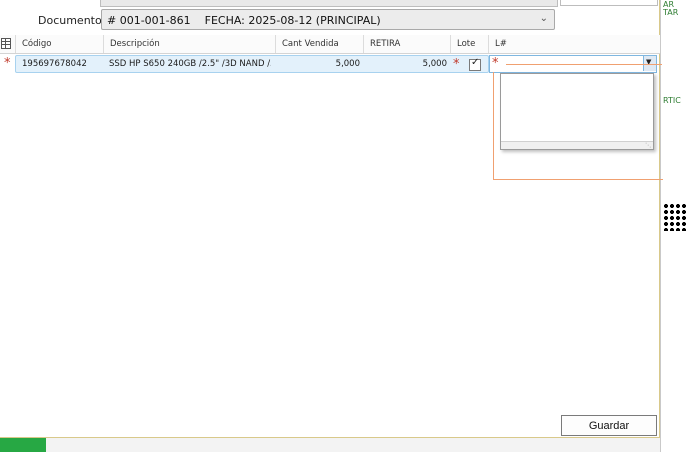 This screenshot has width=690, height=452. What do you see at coordinates (671, 12) in the screenshot?
I see `background-hint-text: TAR` at bounding box center [671, 12].